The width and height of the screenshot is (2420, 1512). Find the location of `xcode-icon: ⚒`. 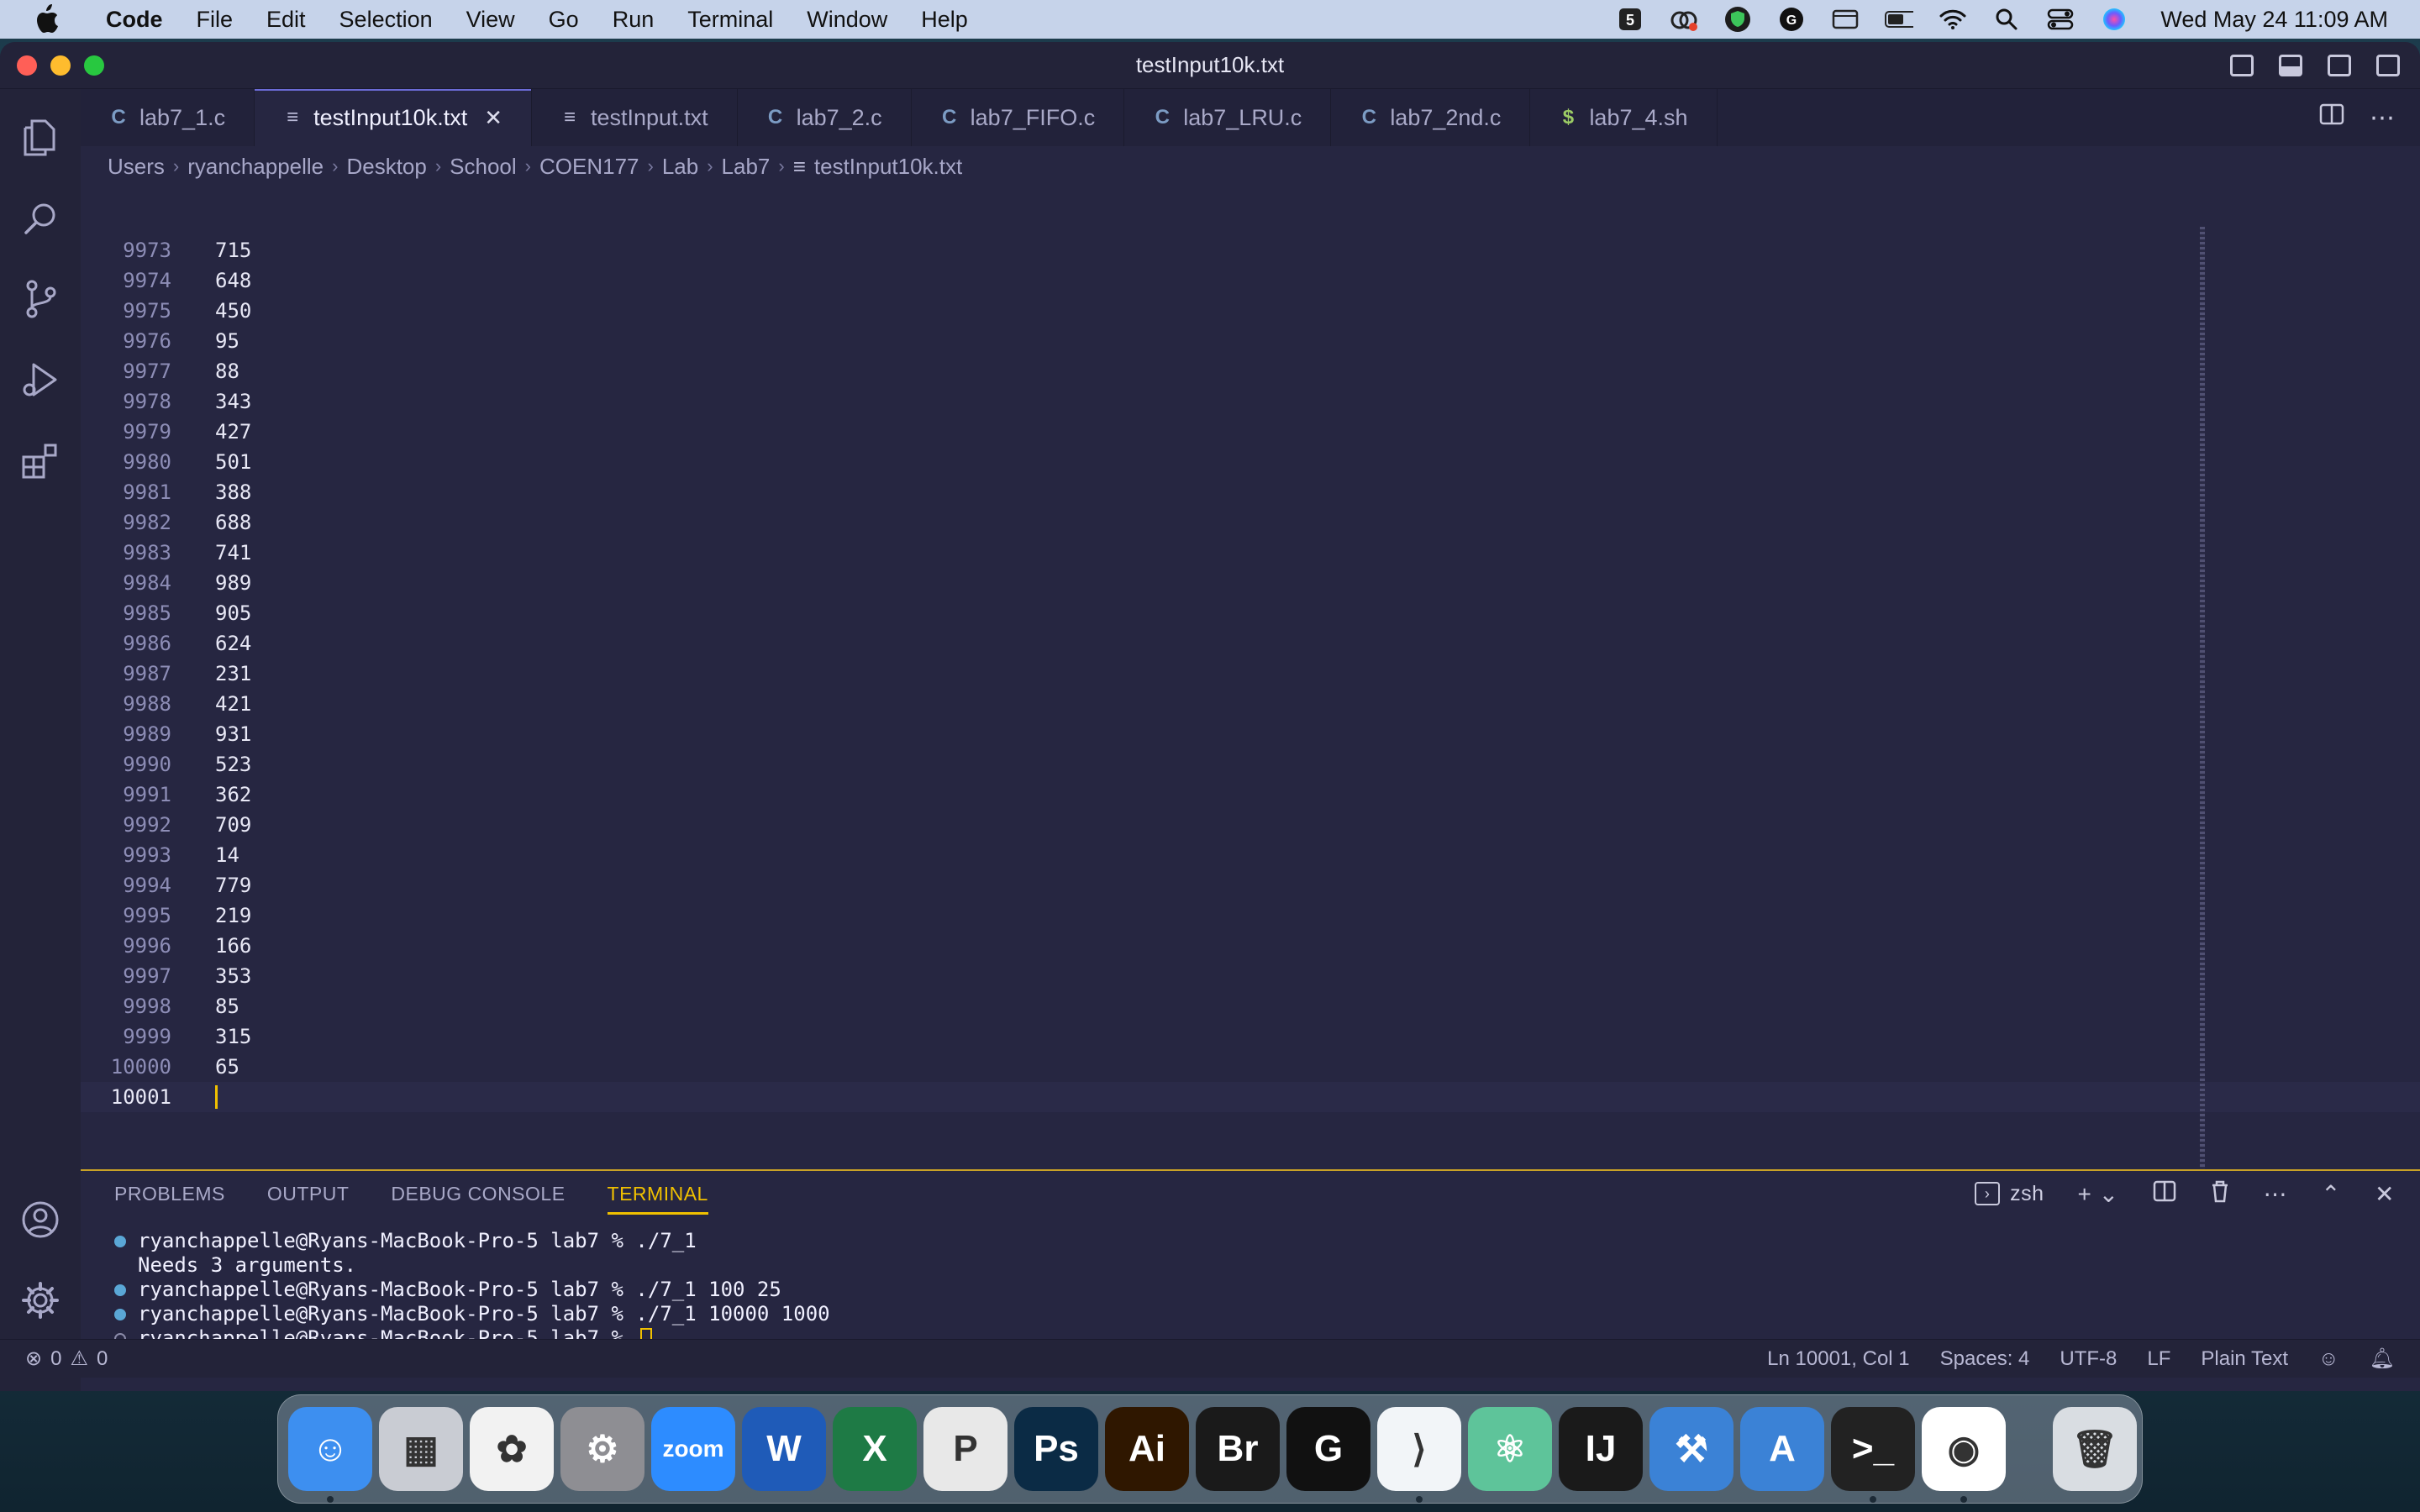

xcode-icon: ⚒ is located at coordinates (1691, 1449).